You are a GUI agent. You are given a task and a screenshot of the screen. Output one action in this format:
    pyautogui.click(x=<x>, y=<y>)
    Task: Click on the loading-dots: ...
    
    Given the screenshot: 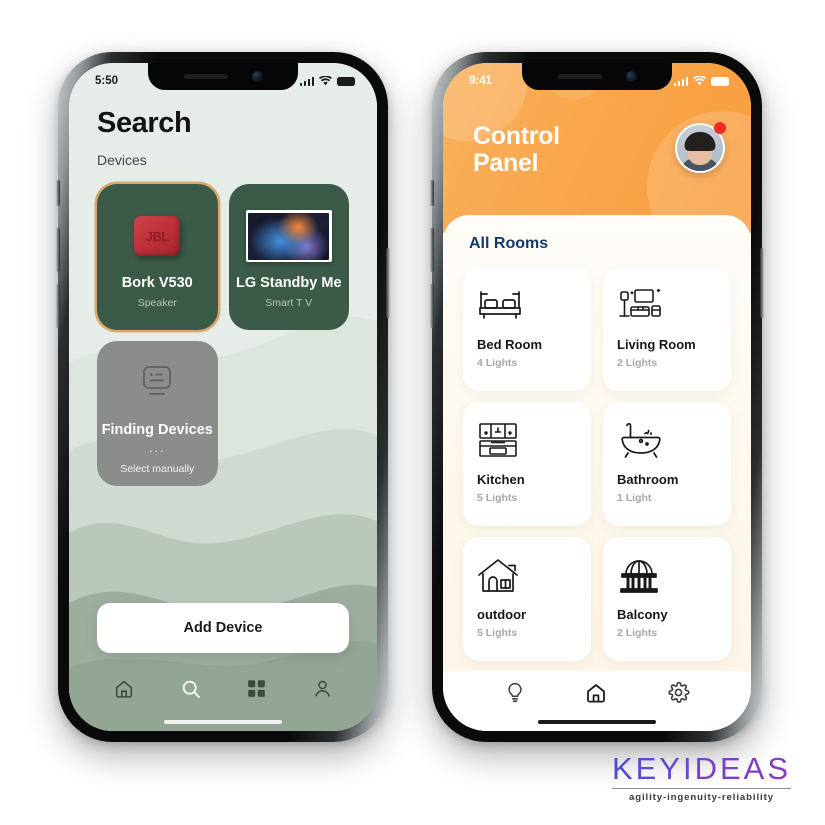 What is the action you would take?
    pyautogui.click(x=157, y=447)
    